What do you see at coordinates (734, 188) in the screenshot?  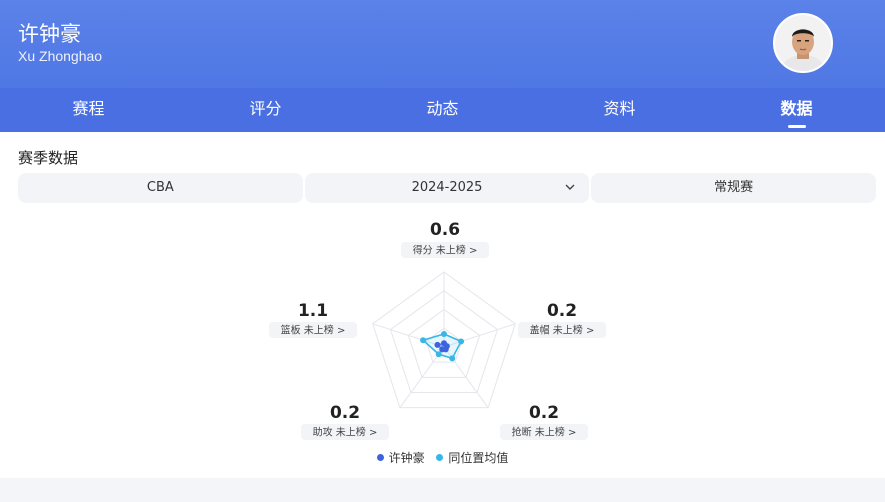 I see `season-type-filter: 常规赛` at bounding box center [734, 188].